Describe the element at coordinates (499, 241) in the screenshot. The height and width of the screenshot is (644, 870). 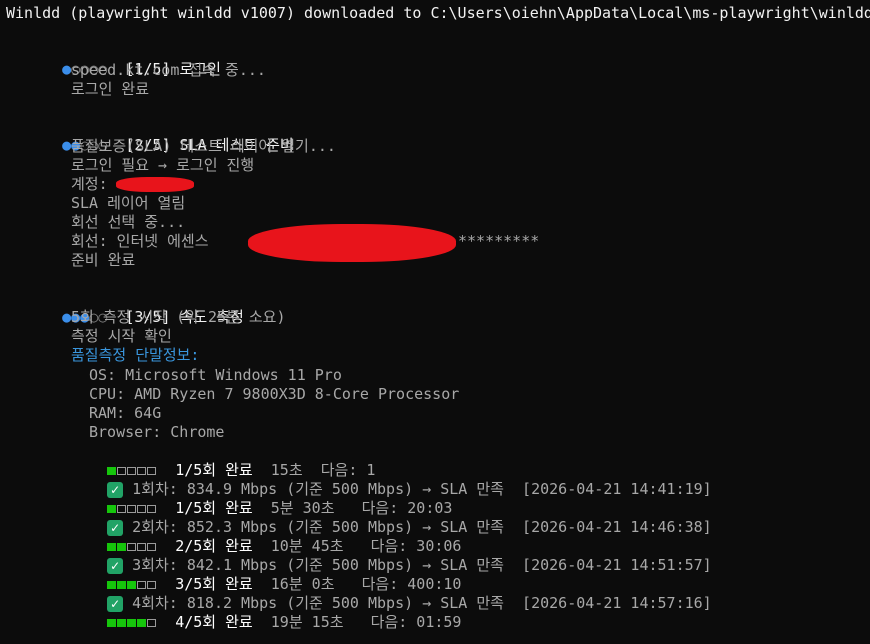
I see `masked-circuit-id: *********` at that location.